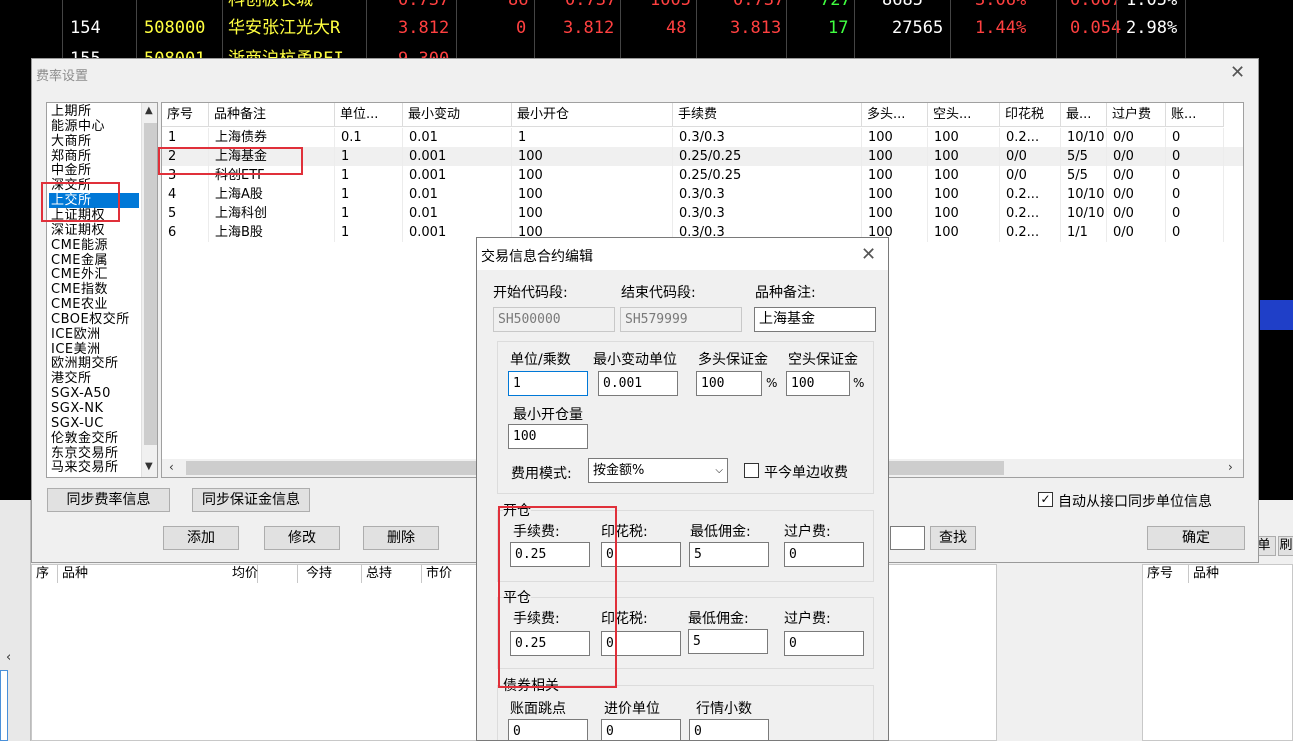 The height and width of the screenshot is (741, 1293). What do you see at coordinates (85, 453) in the screenshot?
I see `exchange-item: 东京交易所` at bounding box center [85, 453].